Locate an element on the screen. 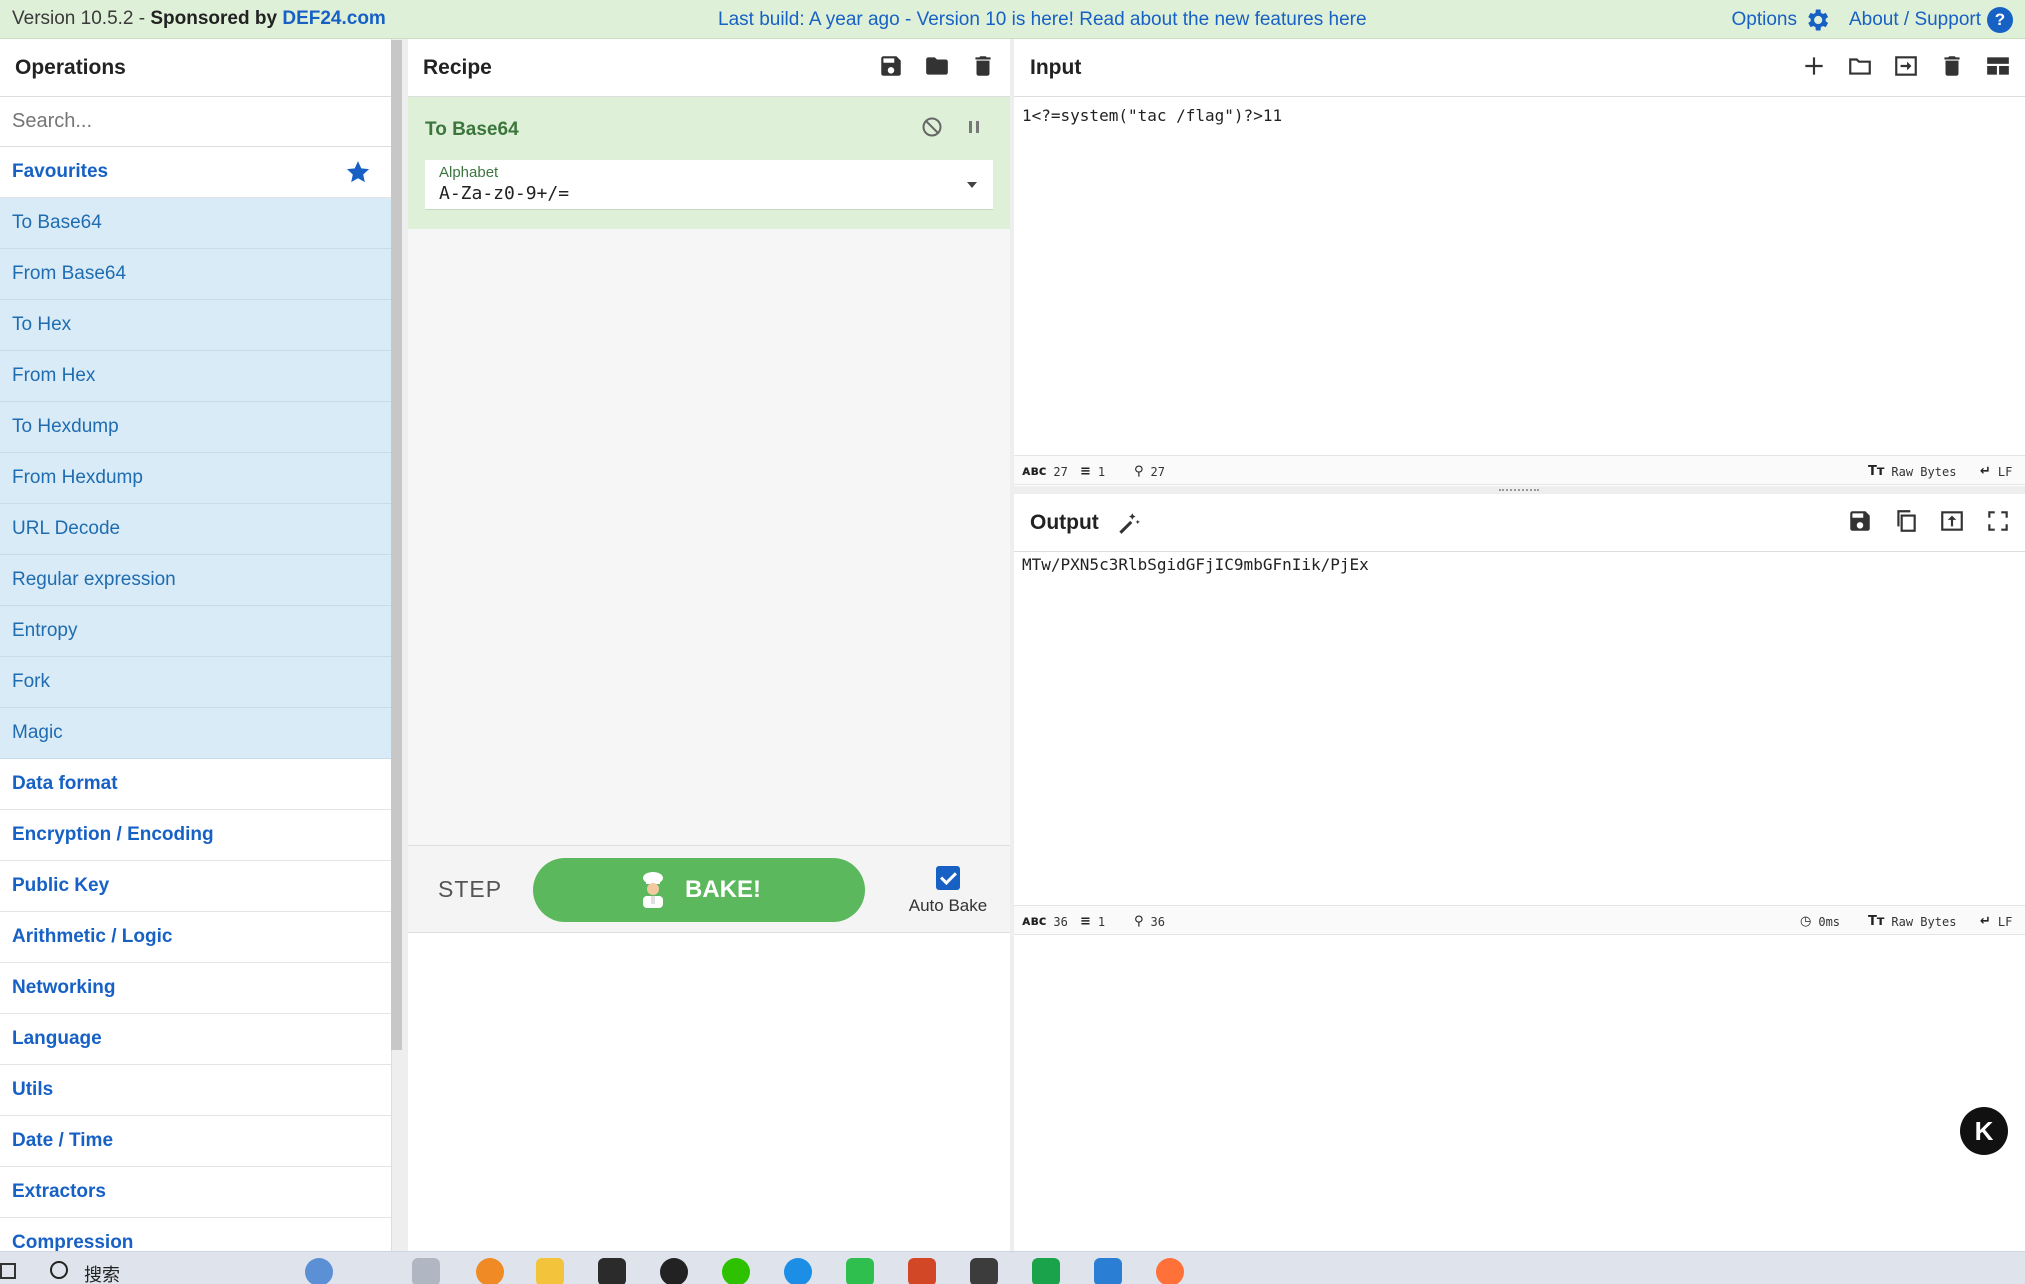 The height and width of the screenshot is (1284, 2025). open-file-folder-icon is located at coordinates (1860, 66).